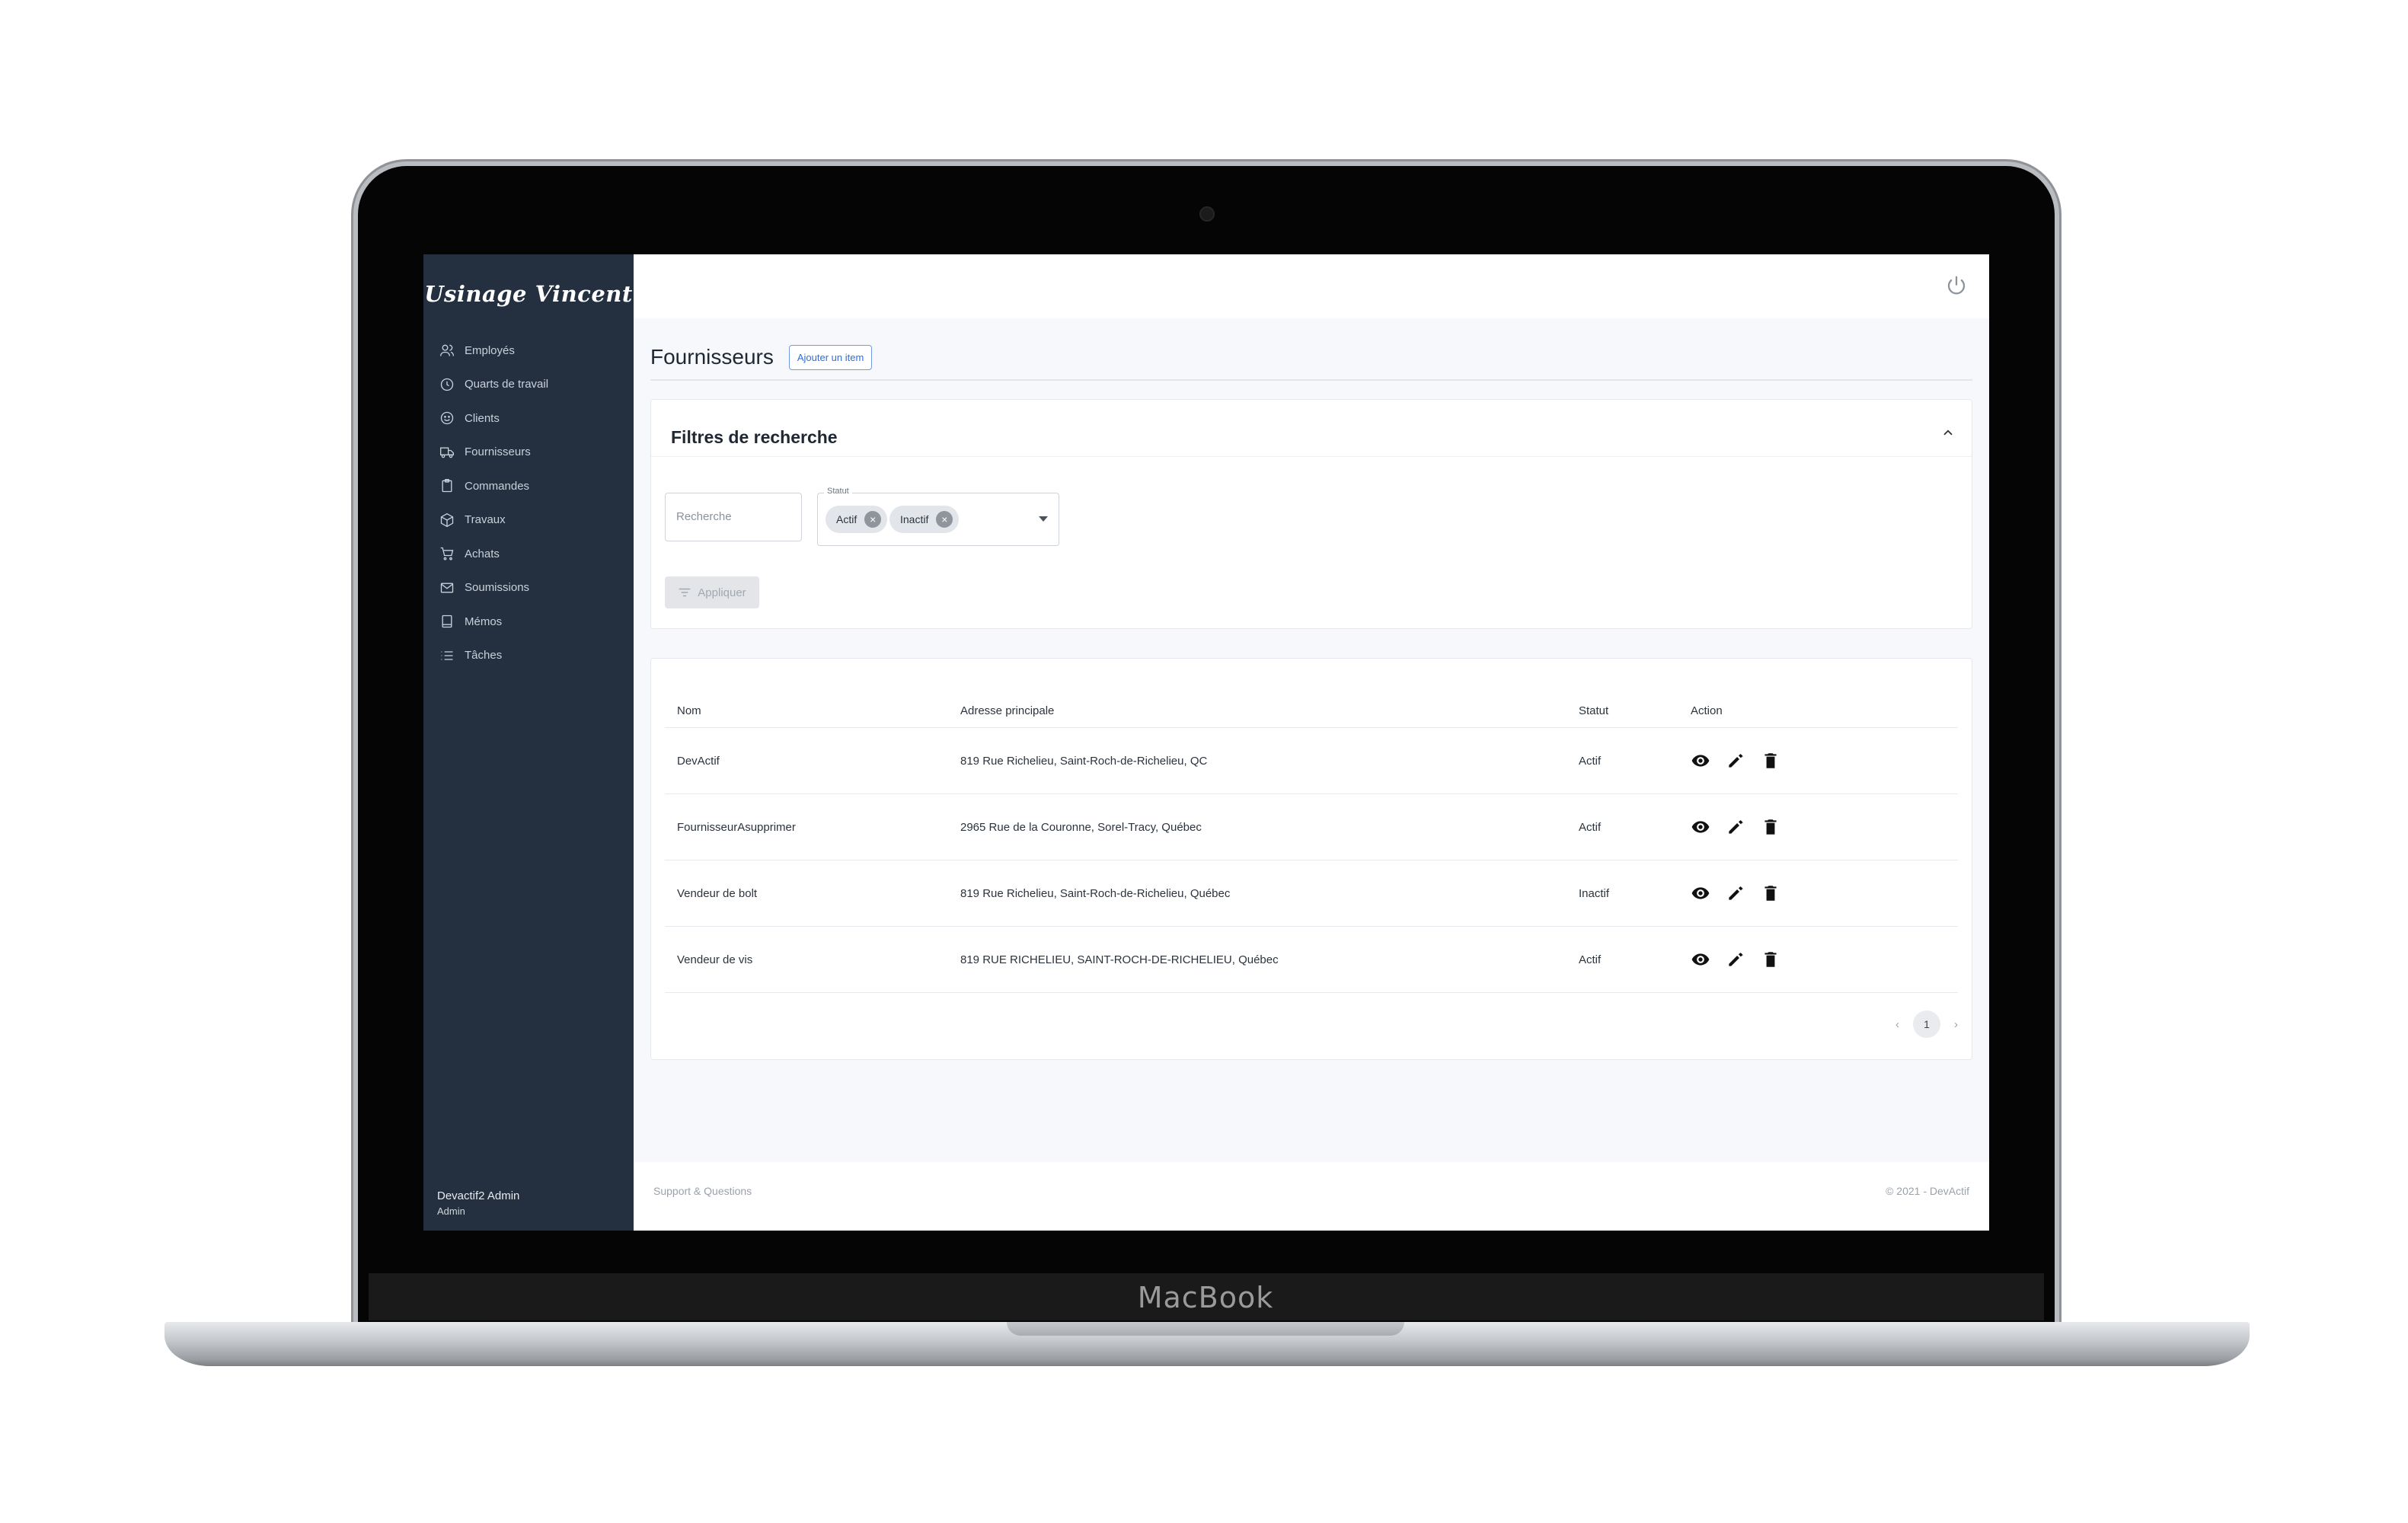  What do you see at coordinates (838, 491) in the screenshot?
I see `status-label: Statut` at bounding box center [838, 491].